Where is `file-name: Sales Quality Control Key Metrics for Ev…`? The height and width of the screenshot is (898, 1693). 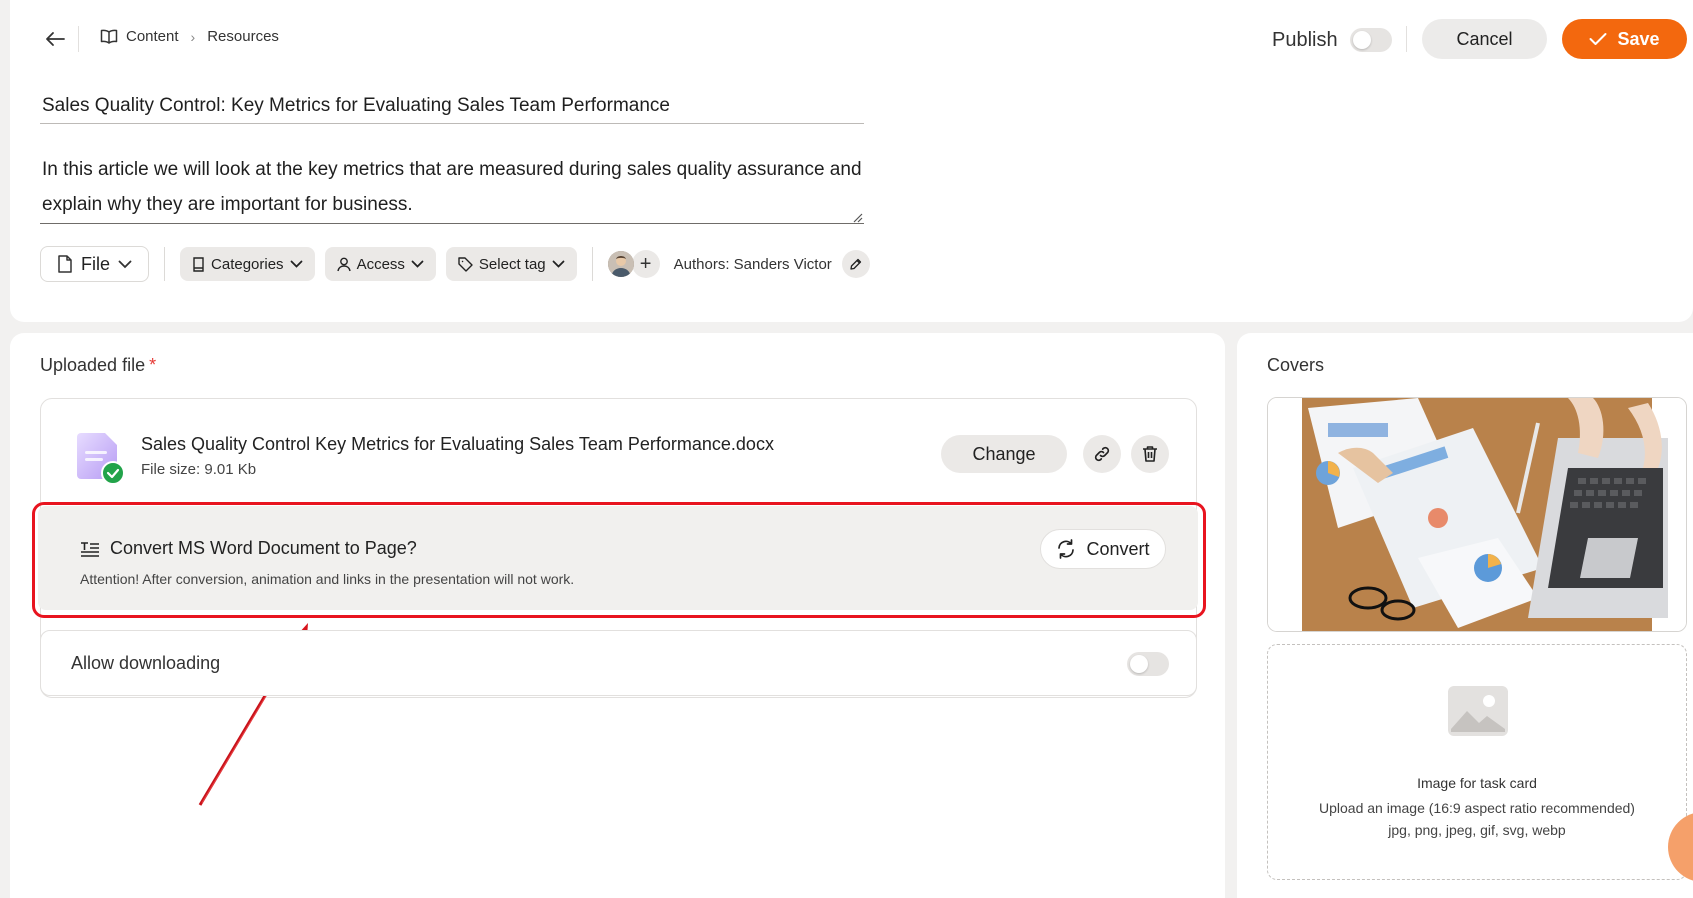
file-name: Sales Quality Control Key Metrics for Ev… is located at coordinates (457, 444).